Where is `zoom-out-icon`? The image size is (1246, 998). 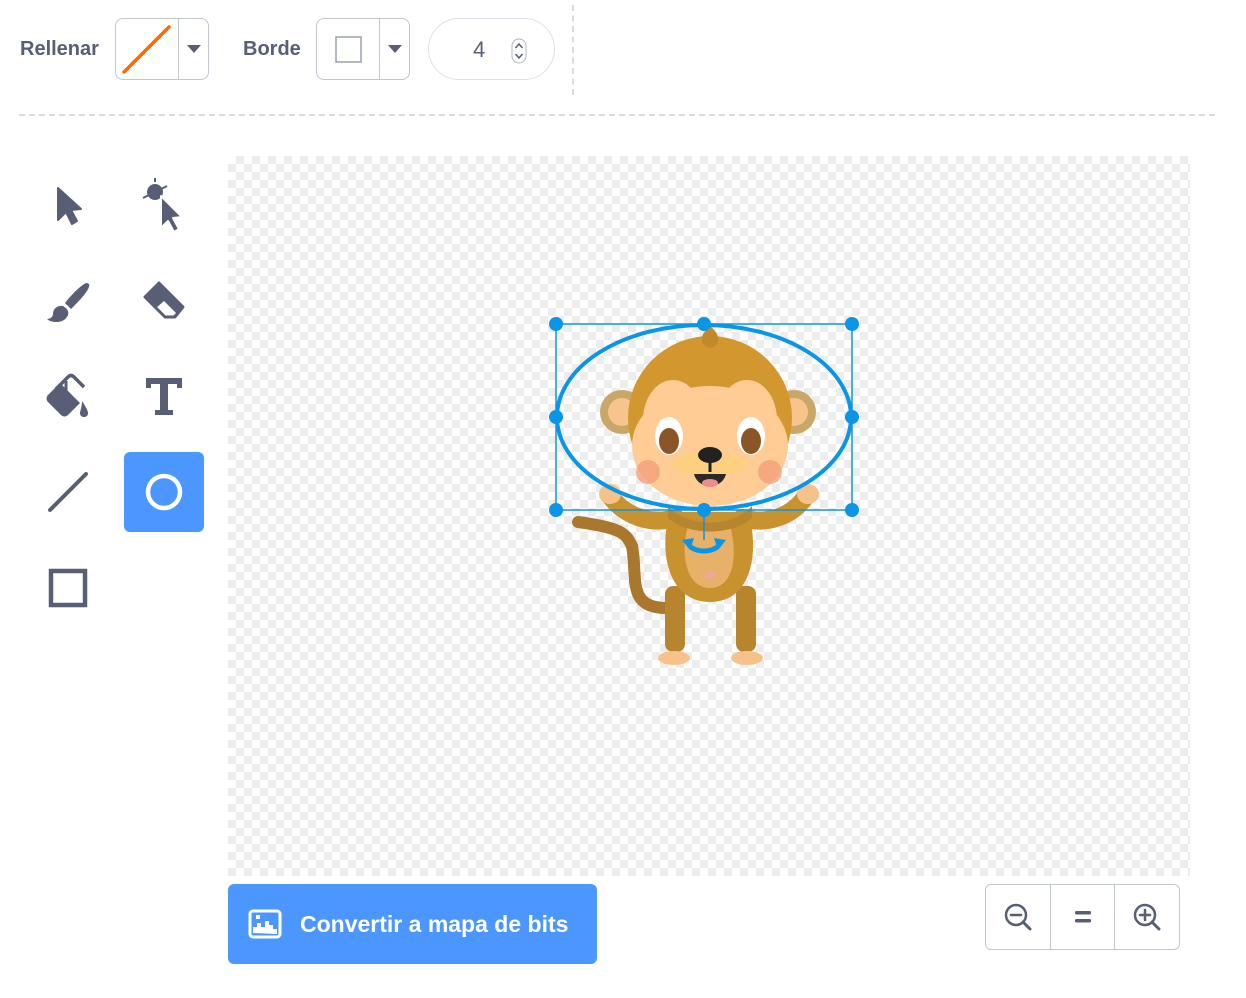
zoom-out-icon is located at coordinates (1018, 917).